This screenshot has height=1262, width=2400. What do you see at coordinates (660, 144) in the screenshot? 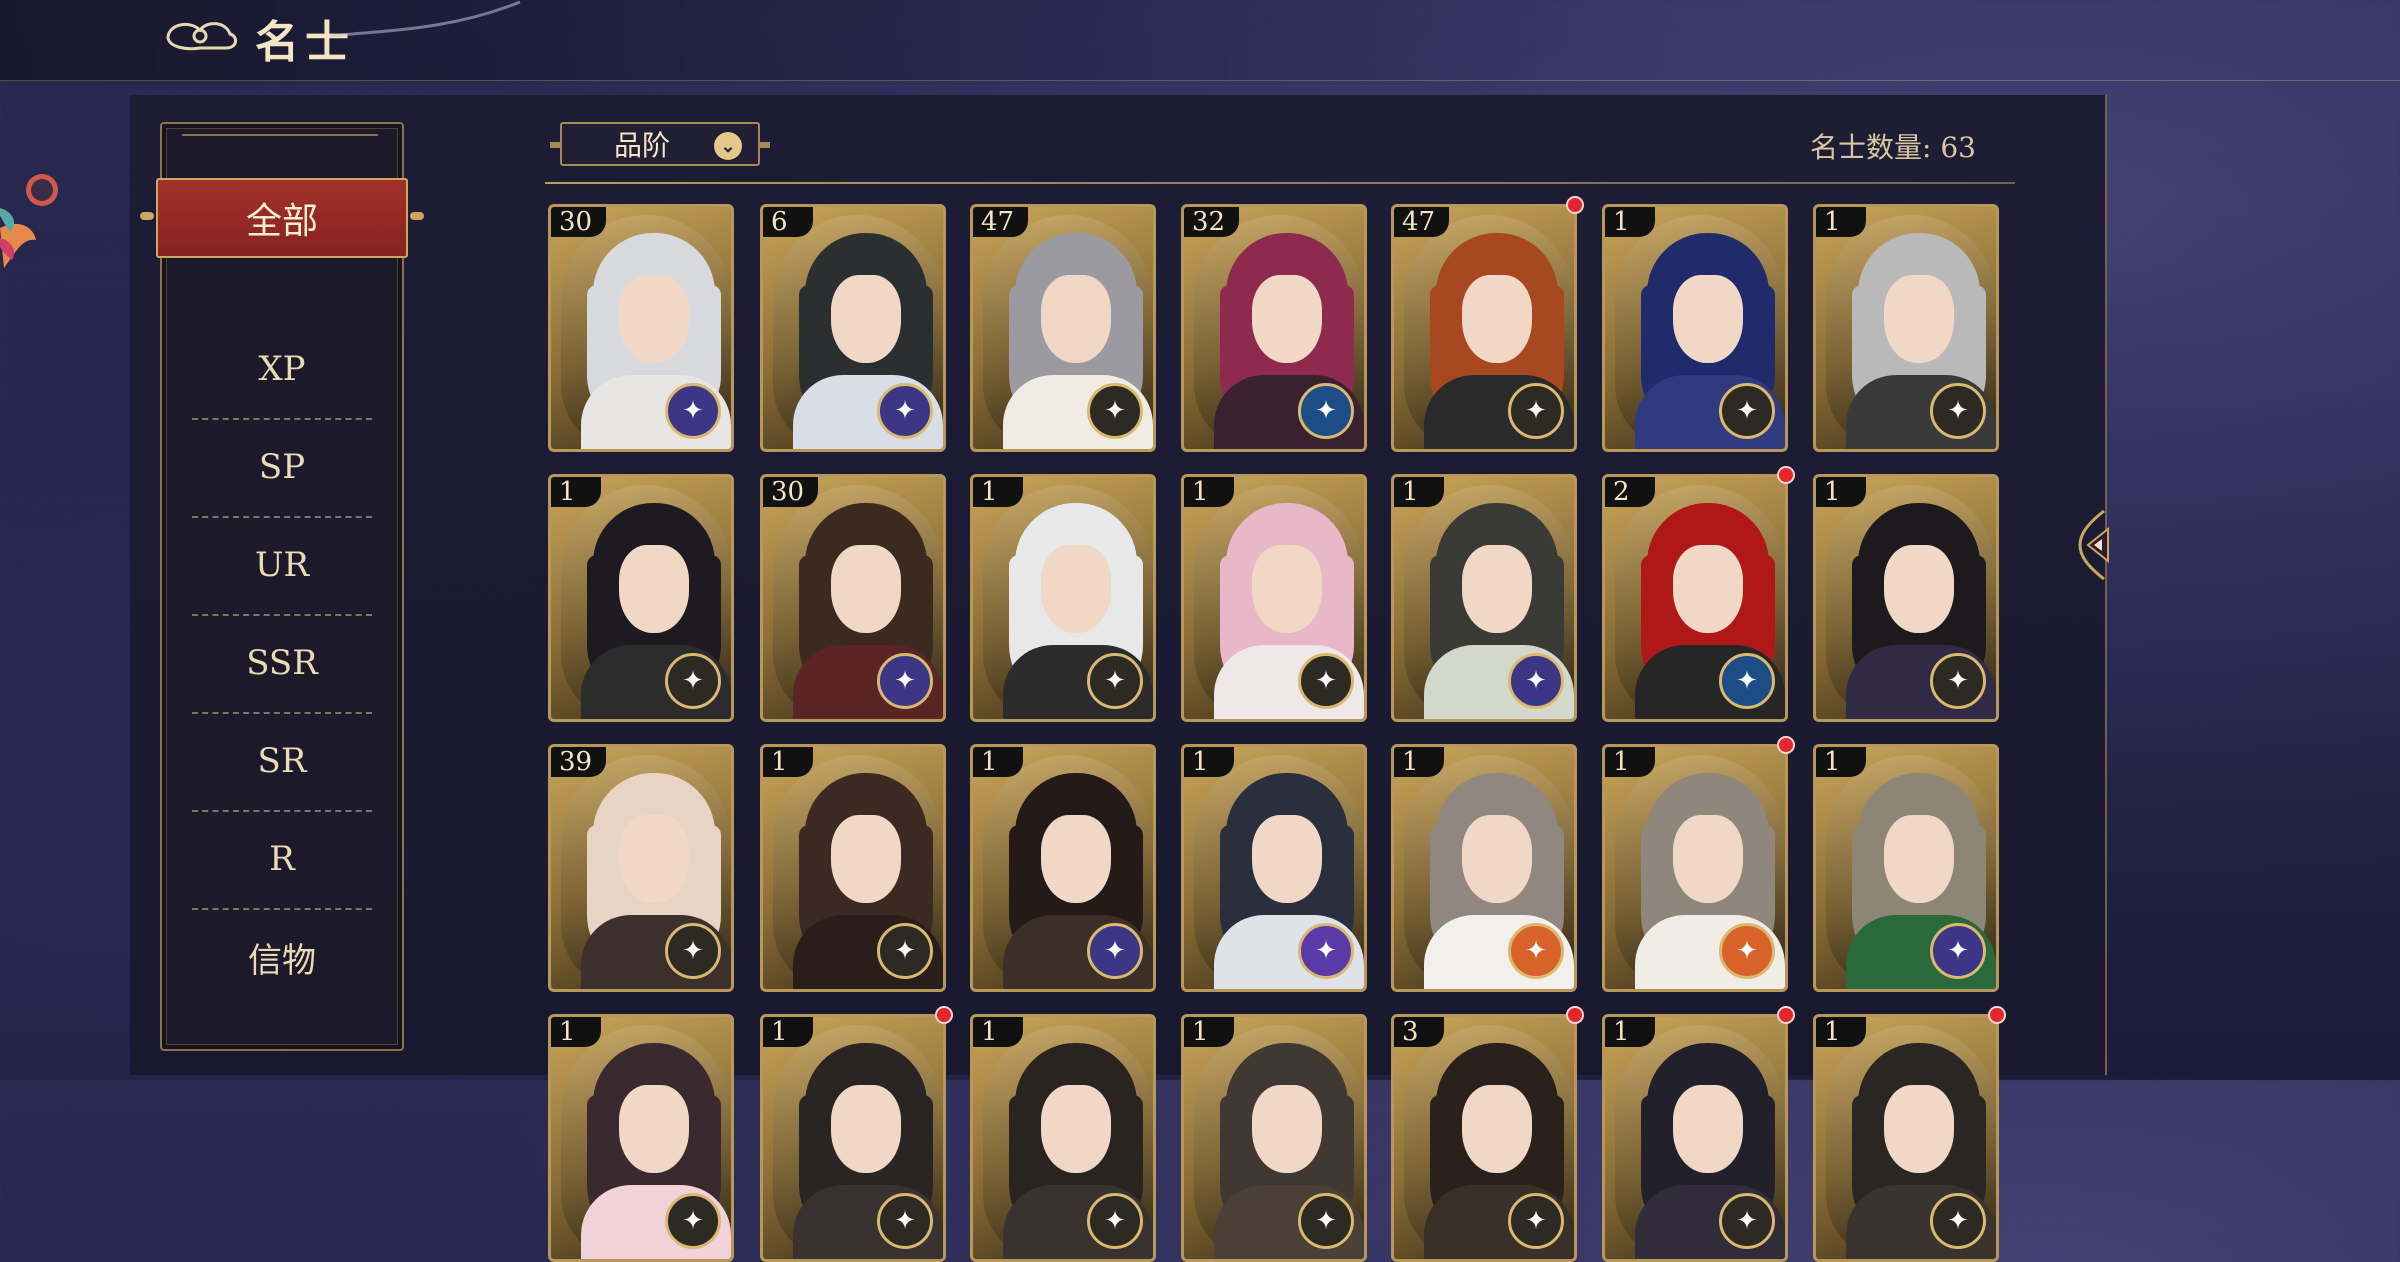
I see `grade-dropdown: 品阶 ⌄` at bounding box center [660, 144].